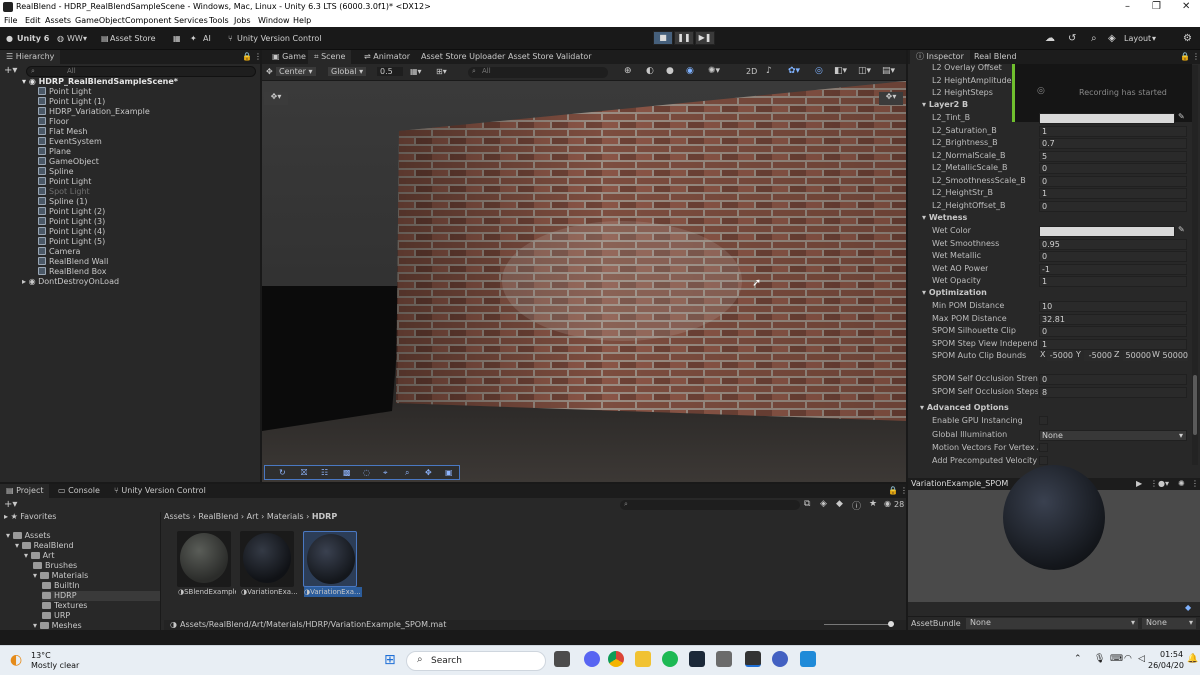 This screenshot has width=1200, height=675. I want to click on lit-icon: ◉, so click(690, 71).